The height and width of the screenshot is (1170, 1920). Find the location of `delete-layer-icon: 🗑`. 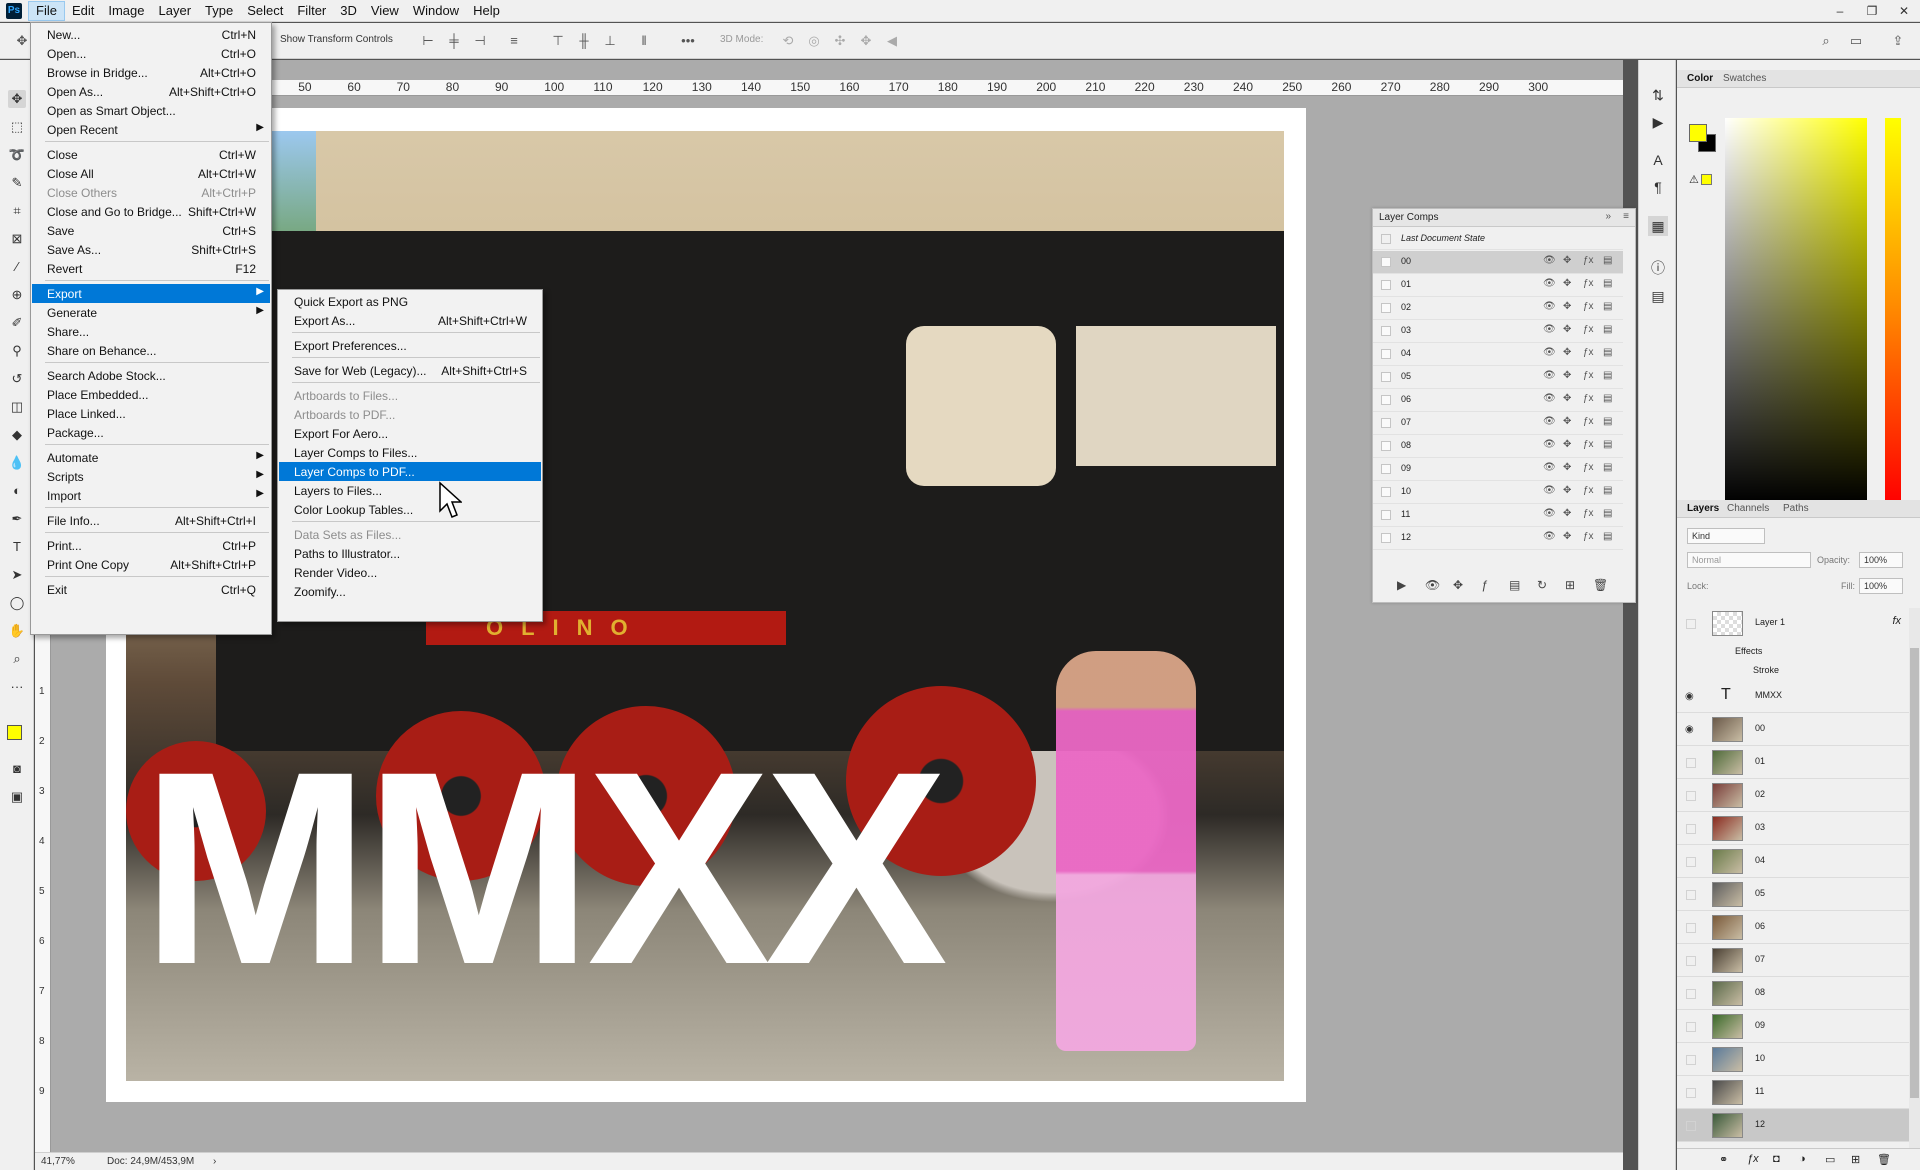

delete-layer-icon: 🗑 is located at coordinates (1884, 1159).